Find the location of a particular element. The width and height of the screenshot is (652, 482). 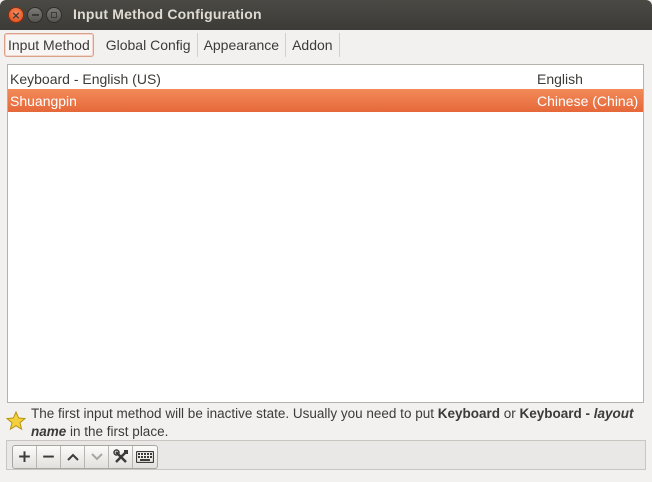

remove-button: − is located at coordinates (49, 457).